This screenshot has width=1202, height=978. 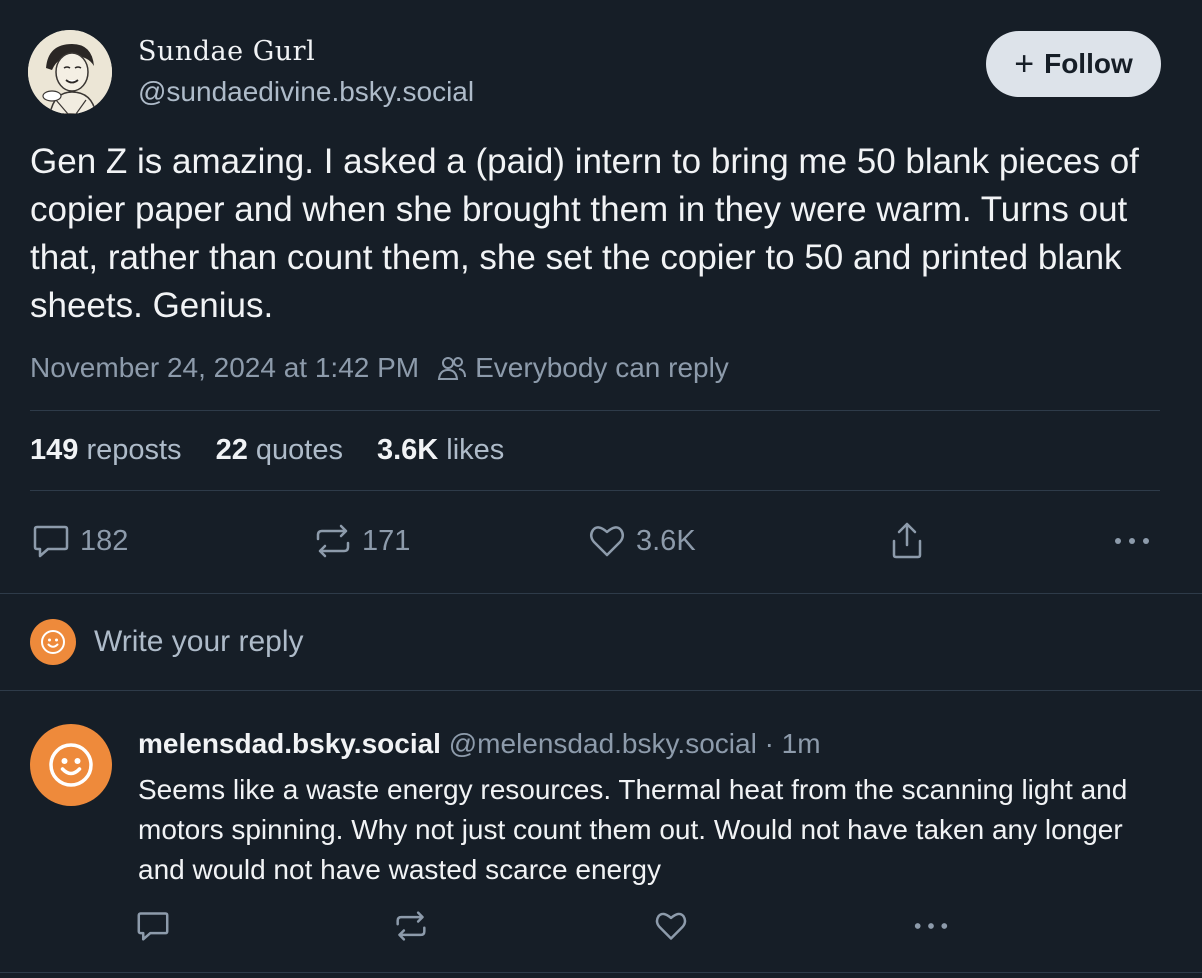 I want to click on reply-button: 182, so click(x=80, y=541).